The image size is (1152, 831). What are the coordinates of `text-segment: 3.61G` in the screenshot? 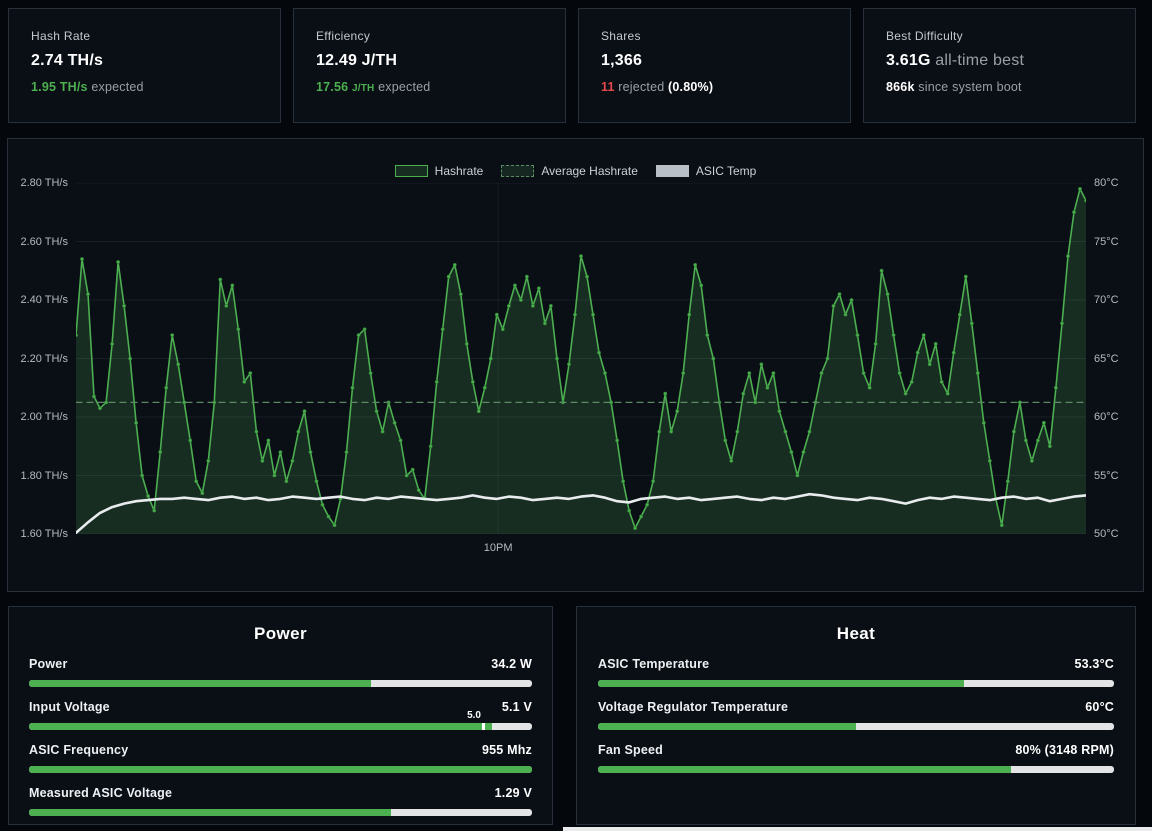 It's located at (908, 60).